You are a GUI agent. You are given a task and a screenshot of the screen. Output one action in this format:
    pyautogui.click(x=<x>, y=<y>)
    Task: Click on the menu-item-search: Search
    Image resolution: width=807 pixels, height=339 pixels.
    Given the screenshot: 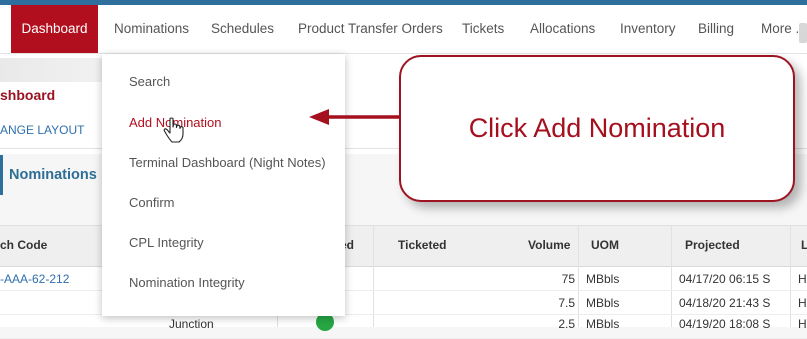 What is the action you would take?
    pyautogui.click(x=149, y=81)
    